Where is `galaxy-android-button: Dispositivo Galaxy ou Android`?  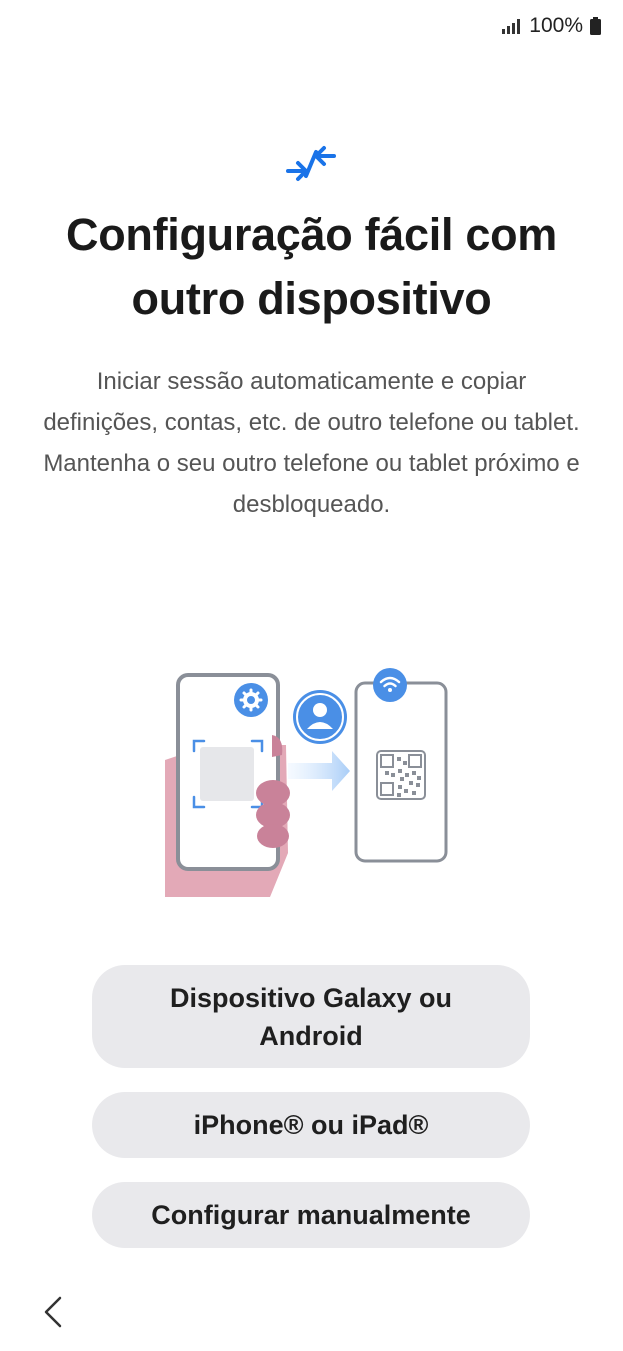 galaxy-android-button: Dispositivo Galaxy ou Android is located at coordinates (311, 1016).